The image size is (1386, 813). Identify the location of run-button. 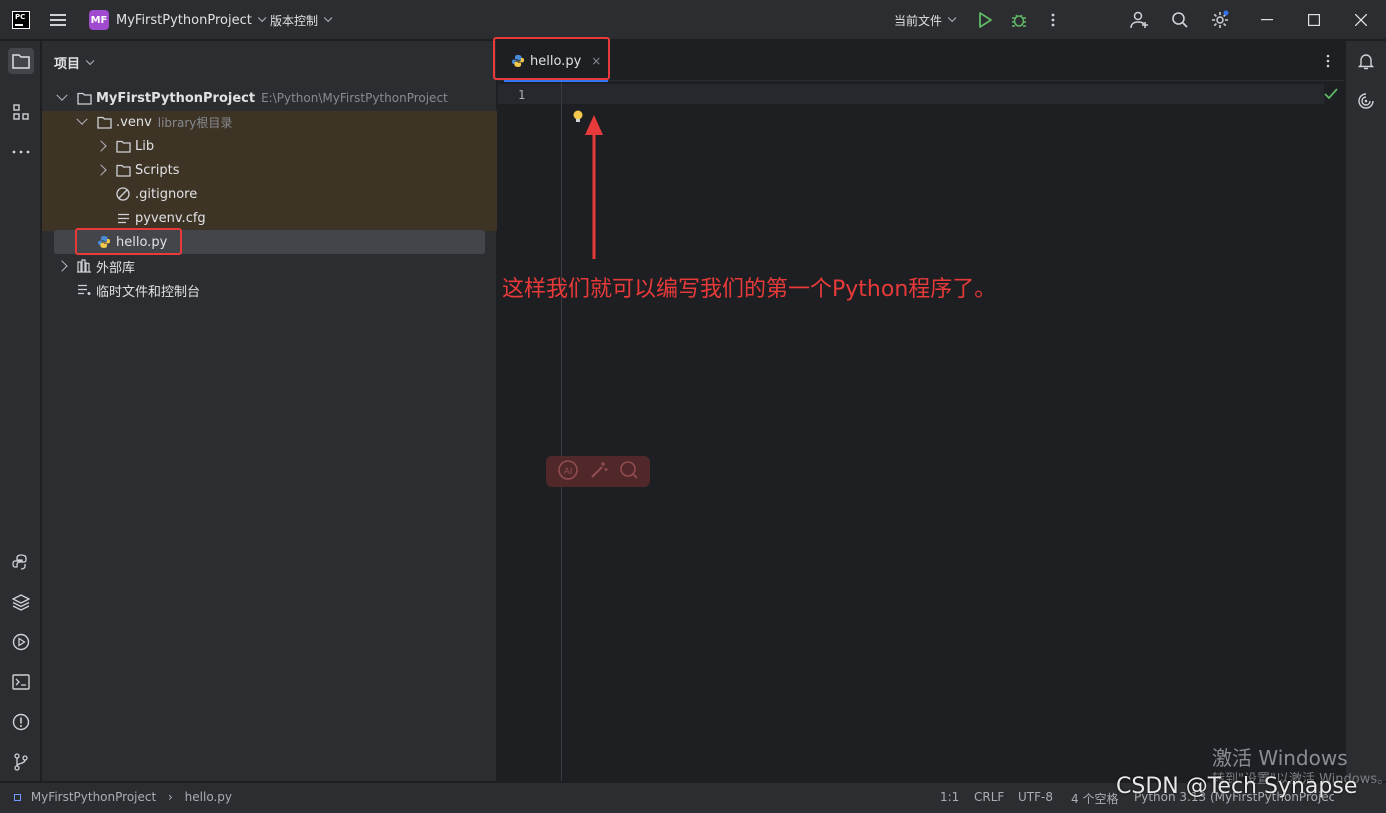
(985, 20).